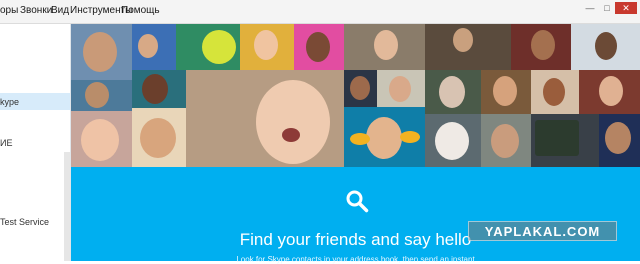  What do you see at coordinates (140, 10) in the screenshot?
I see `menu-item-help: Помощь` at bounding box center [140, 10].